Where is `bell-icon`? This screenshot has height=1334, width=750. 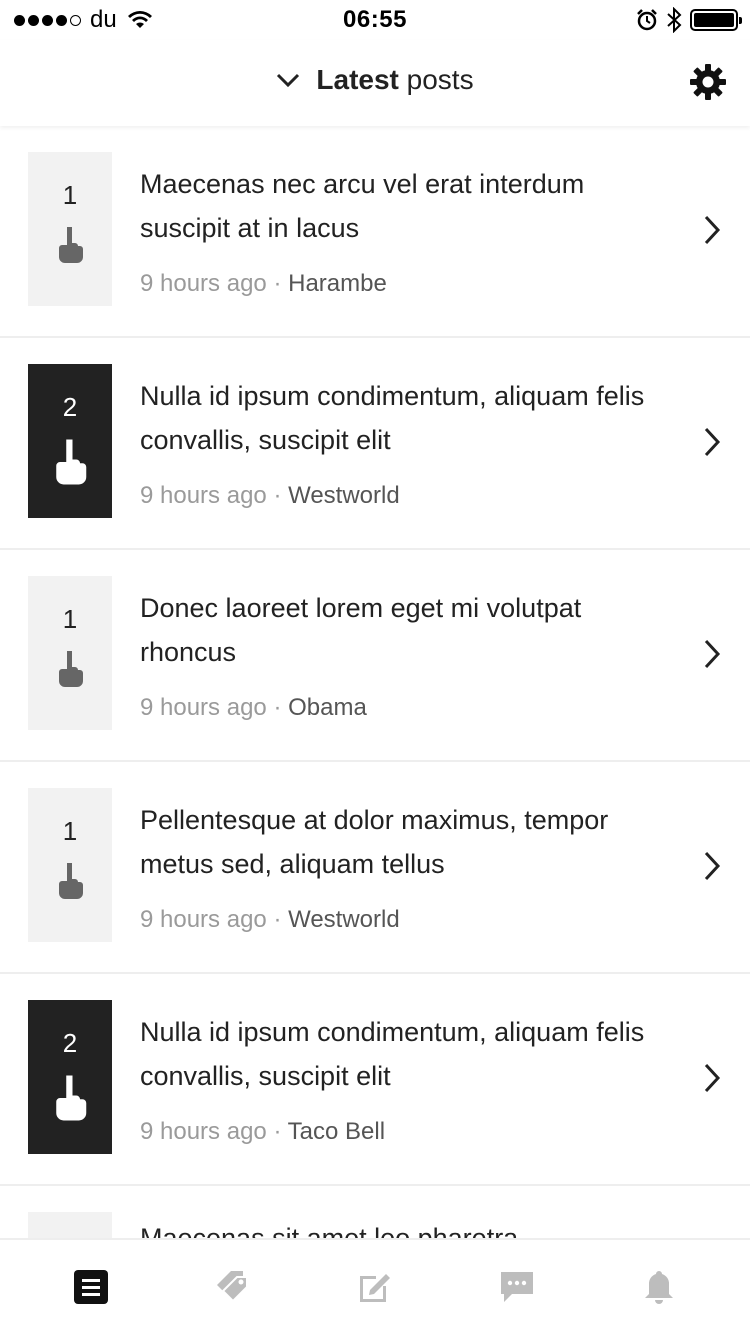
bell-icon is located at coordinates (659, 1287).